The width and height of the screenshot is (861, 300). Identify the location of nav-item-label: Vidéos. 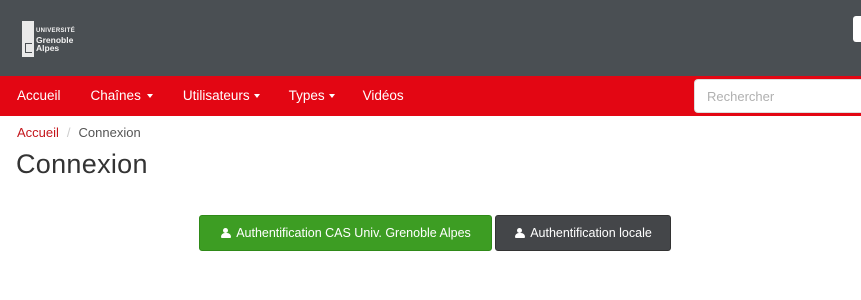
(383, 95).